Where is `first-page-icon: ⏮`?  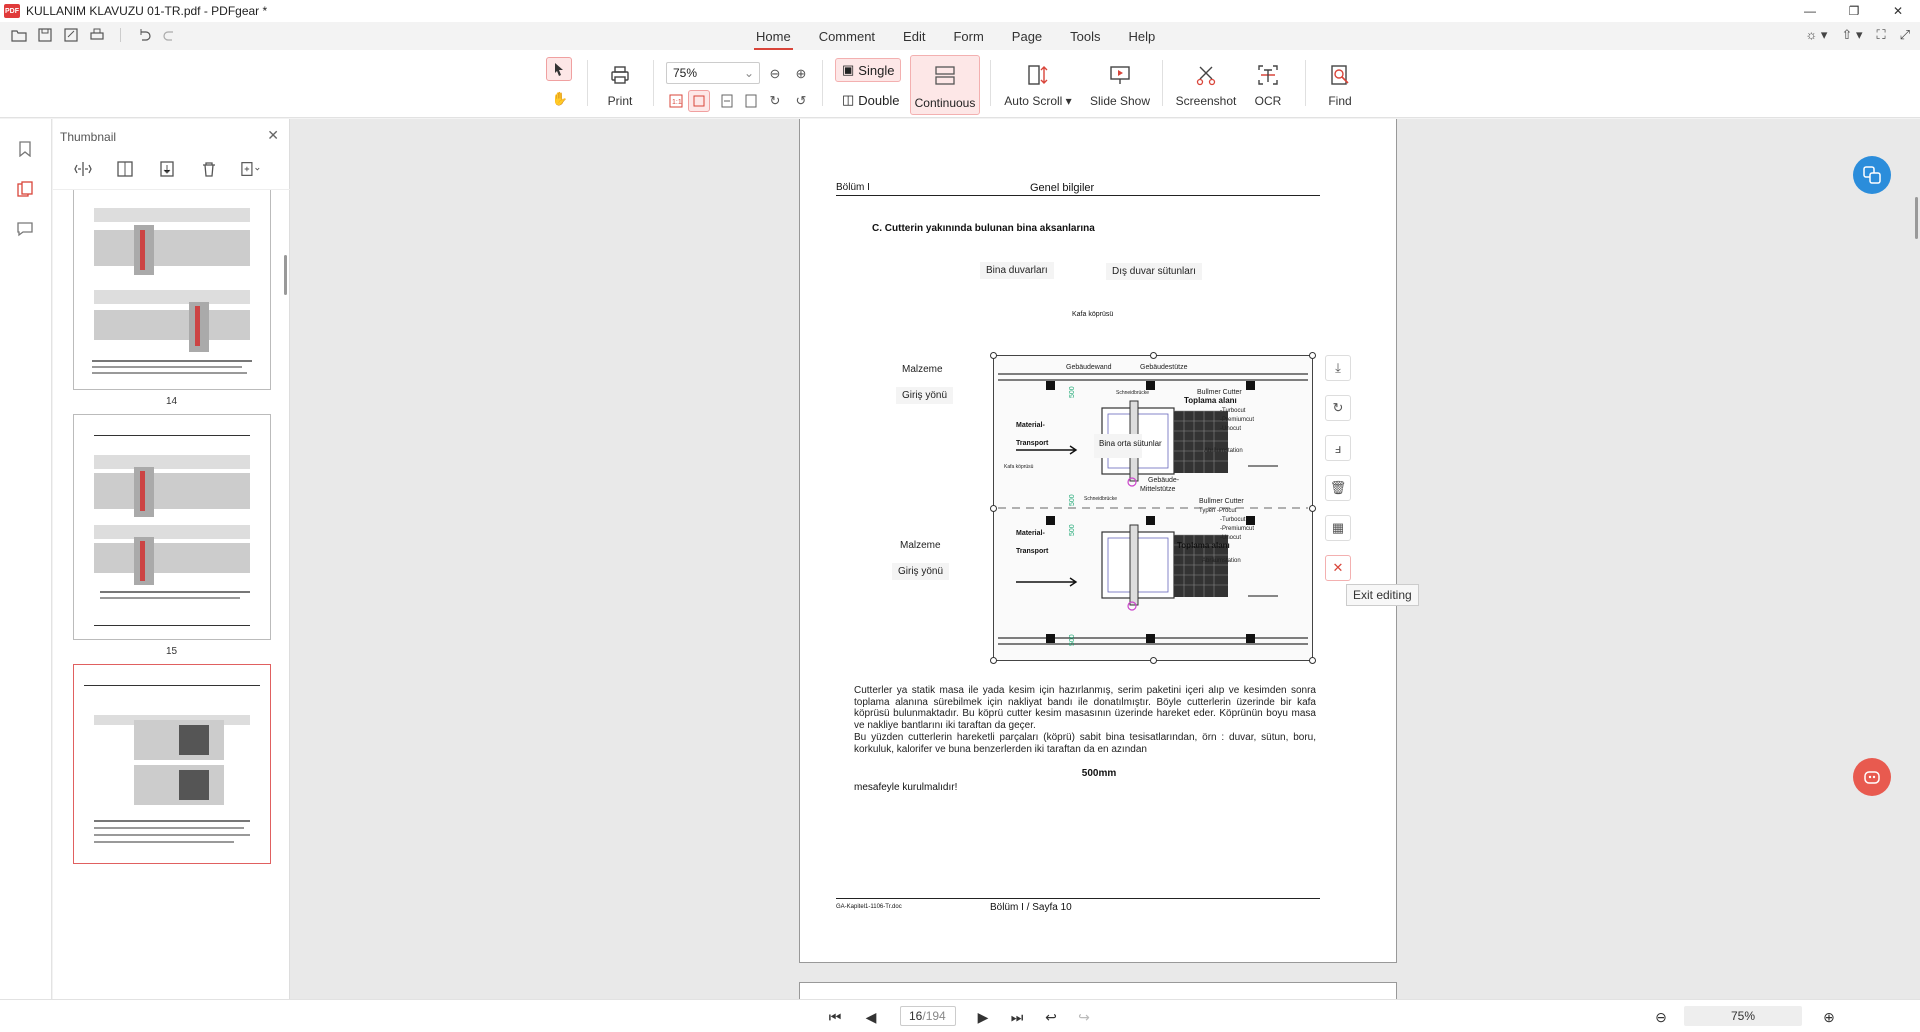 first-page-icon: ⏮ is located at coordinates (835, 1017).